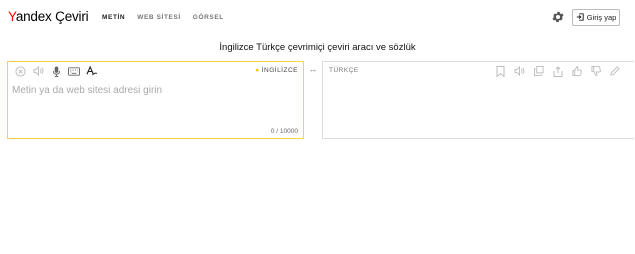  What do you see at coordinates (538, 71) in the screenshot?
I see `copy-icon` at bounding box center [538, 71].